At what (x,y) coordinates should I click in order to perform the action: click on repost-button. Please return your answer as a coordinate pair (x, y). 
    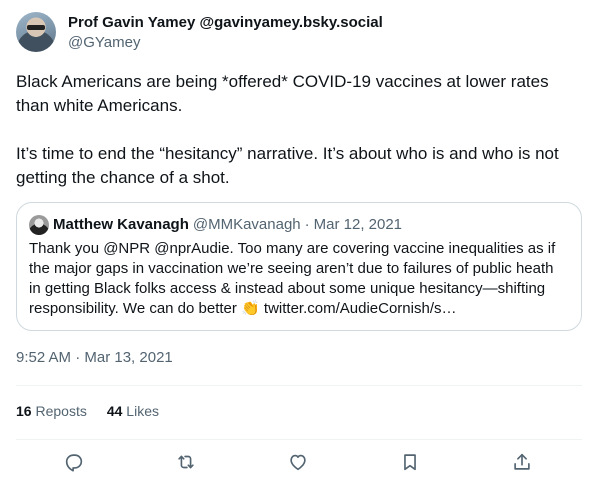
    Looking at the image, I should click on (186, 462).